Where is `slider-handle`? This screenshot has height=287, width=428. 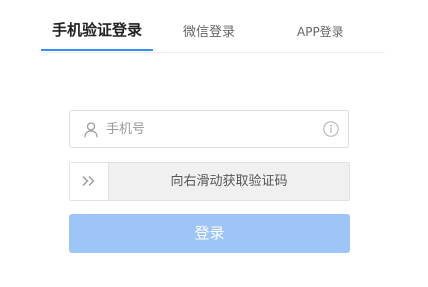
slider-handle is located at coordinates (89, 181).